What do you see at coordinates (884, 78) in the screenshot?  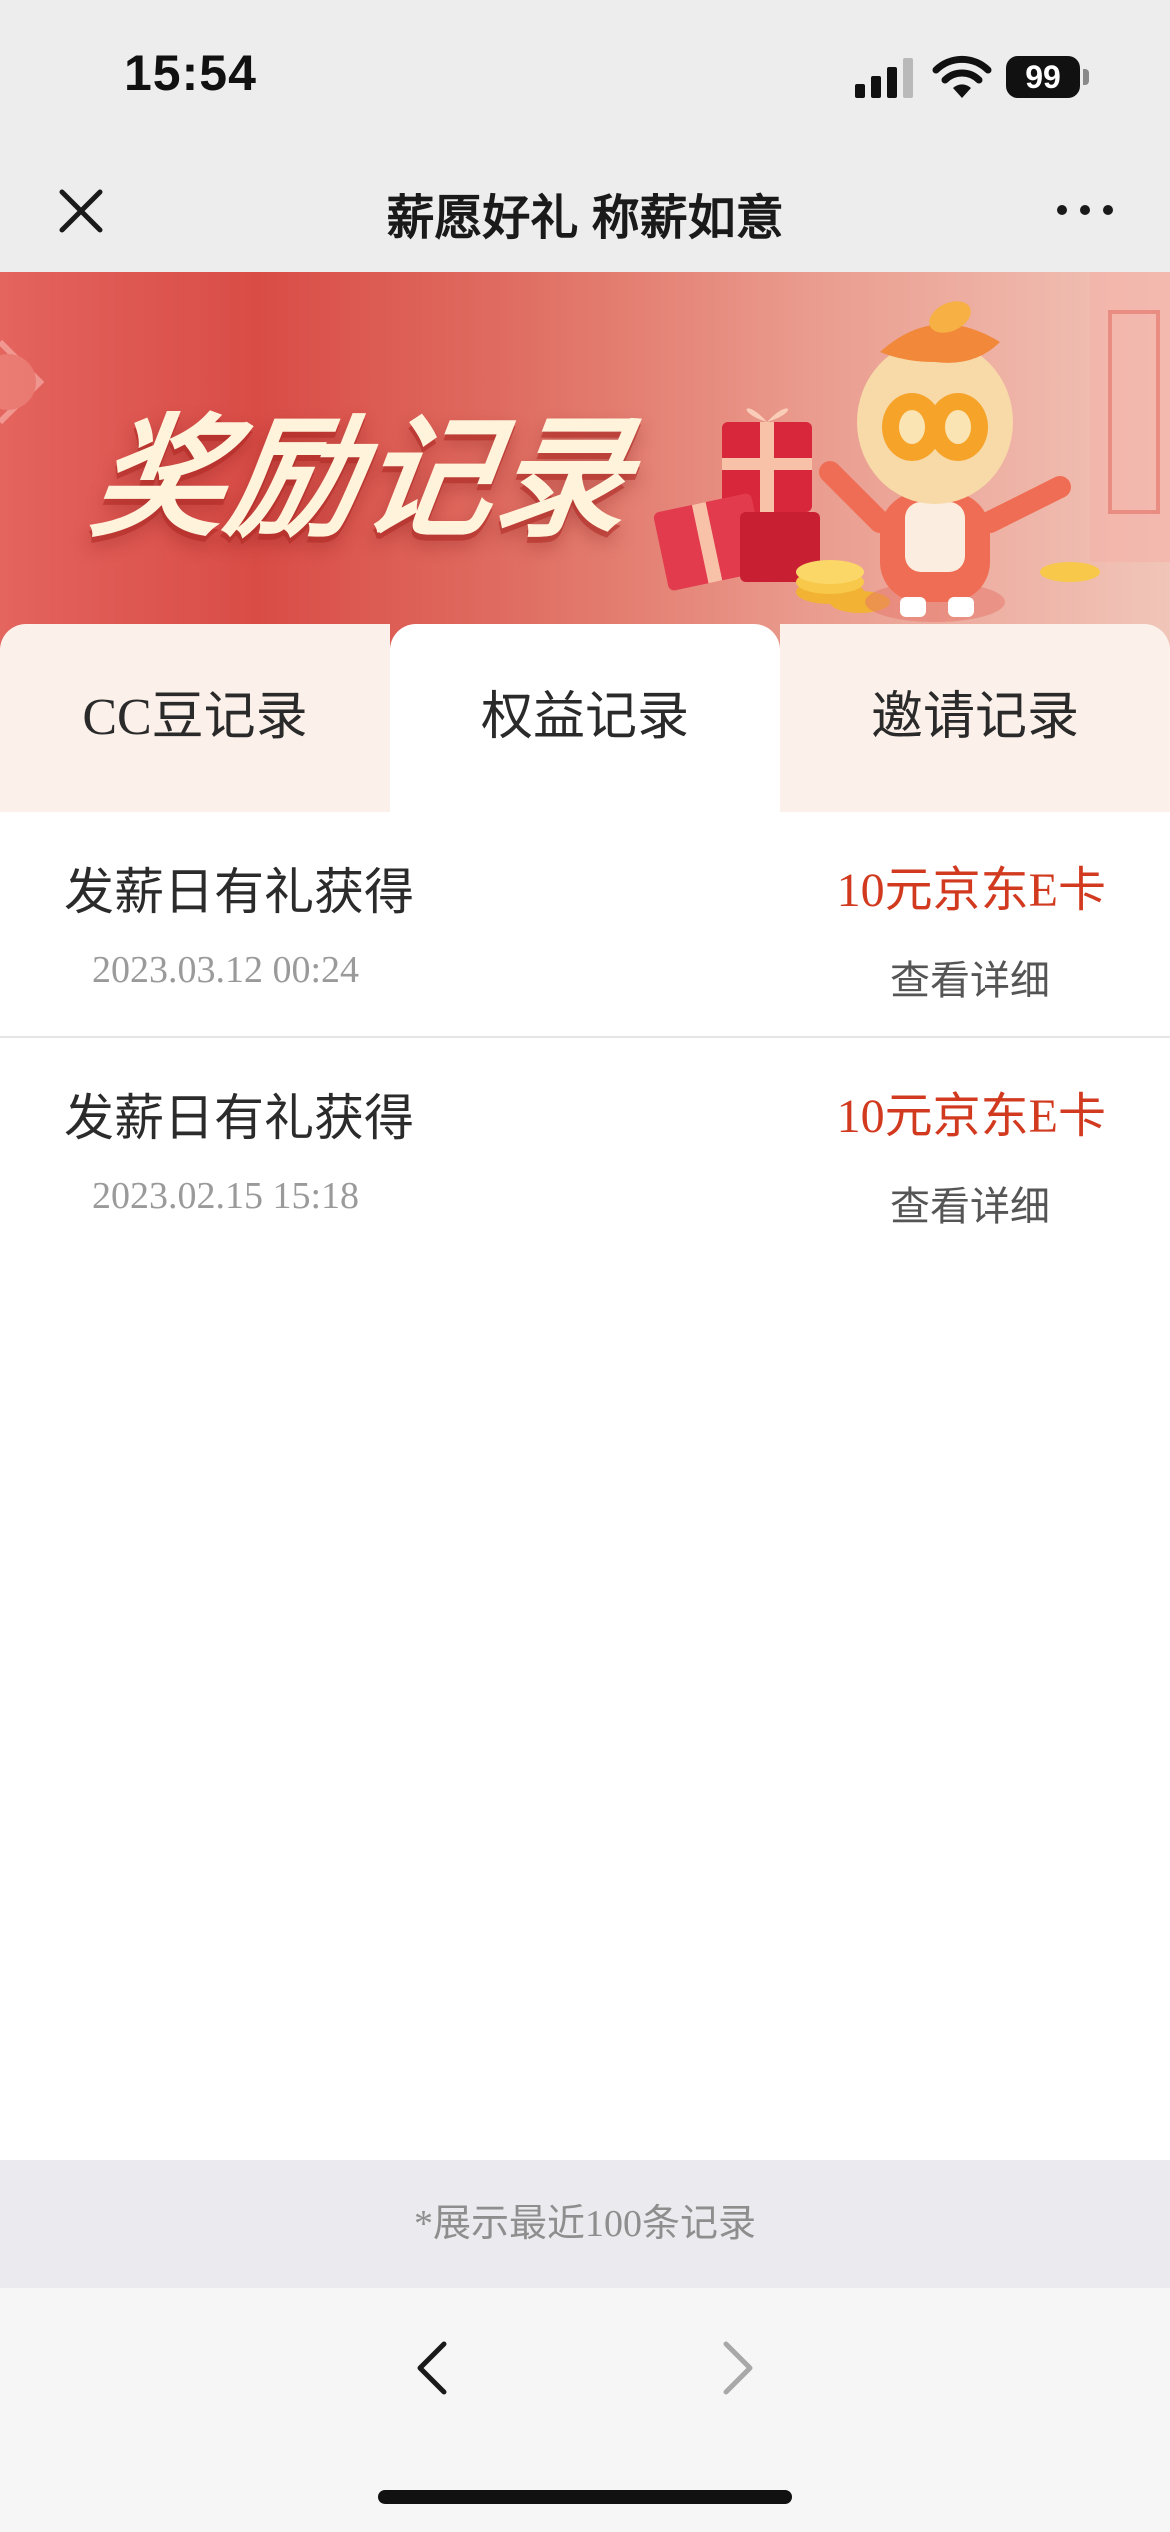 I see `cellular-signal-icon` at bounding box center [884, 78].